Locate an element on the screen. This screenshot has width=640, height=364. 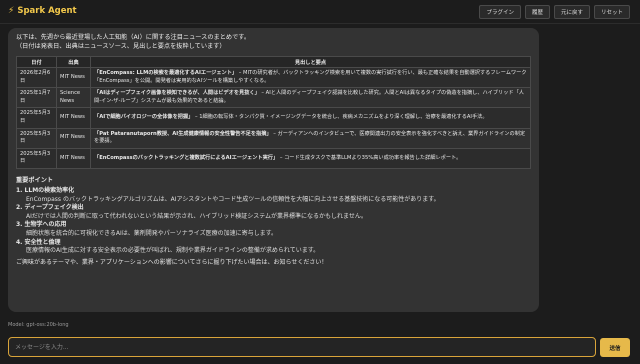
column-header-summary: 見出しと要点 is located at coordinates (310, 62).